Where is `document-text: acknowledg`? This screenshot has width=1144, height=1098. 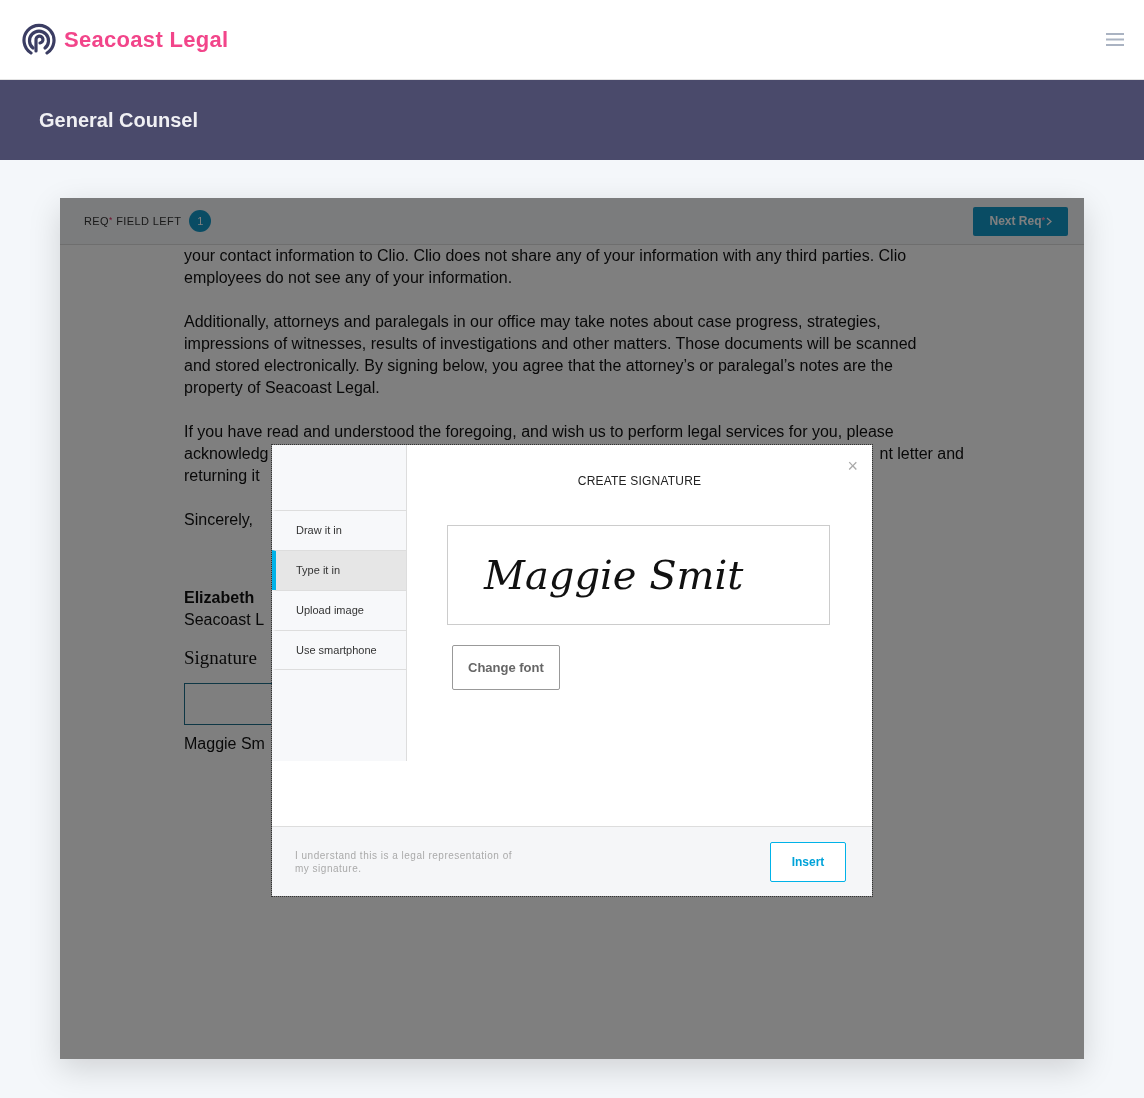
document-text: acknowledg is located at coordinates (226, 454).